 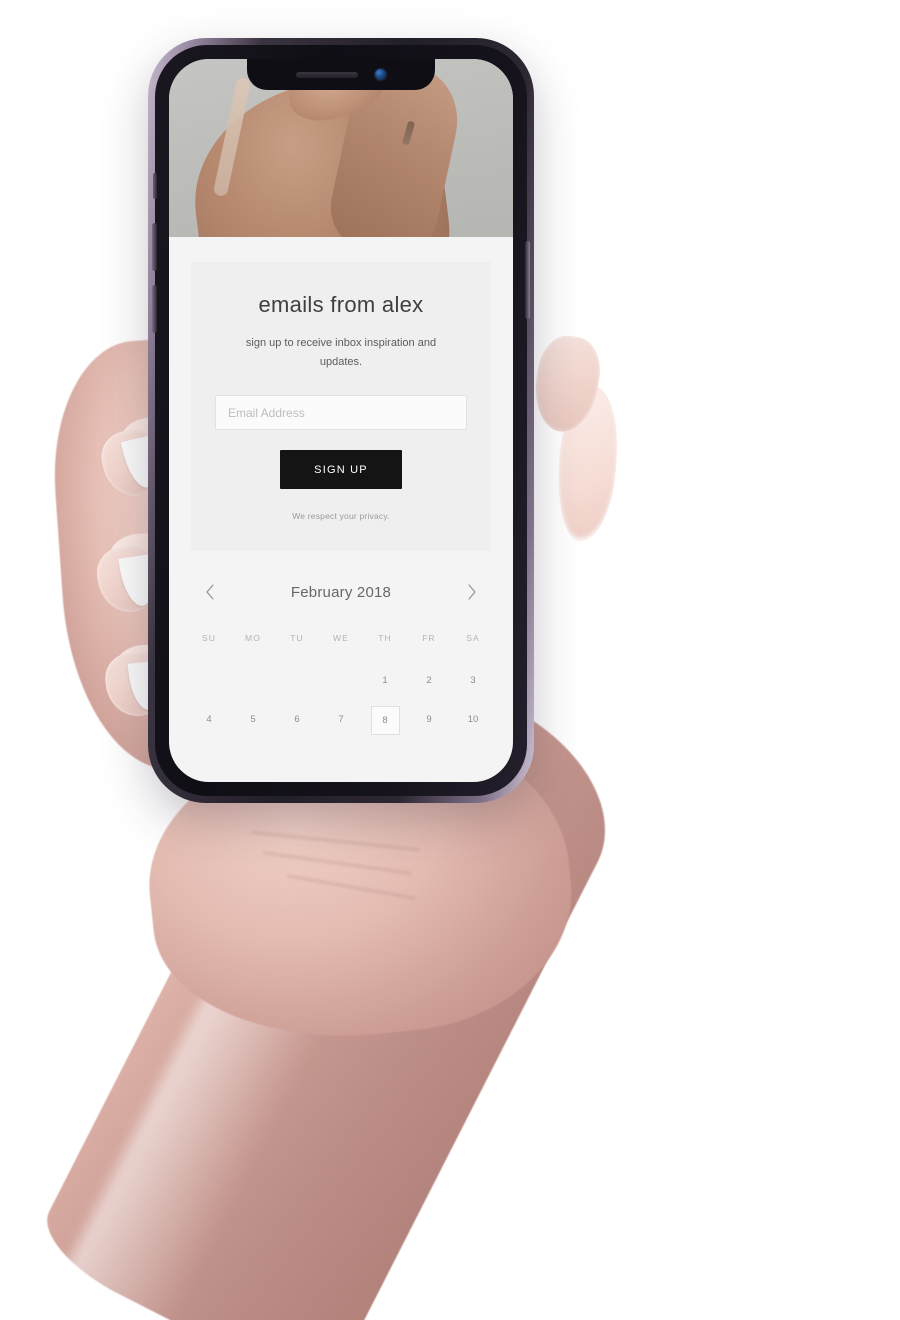 I want to click on calendar-day: 9, so click(x=429, y=719).